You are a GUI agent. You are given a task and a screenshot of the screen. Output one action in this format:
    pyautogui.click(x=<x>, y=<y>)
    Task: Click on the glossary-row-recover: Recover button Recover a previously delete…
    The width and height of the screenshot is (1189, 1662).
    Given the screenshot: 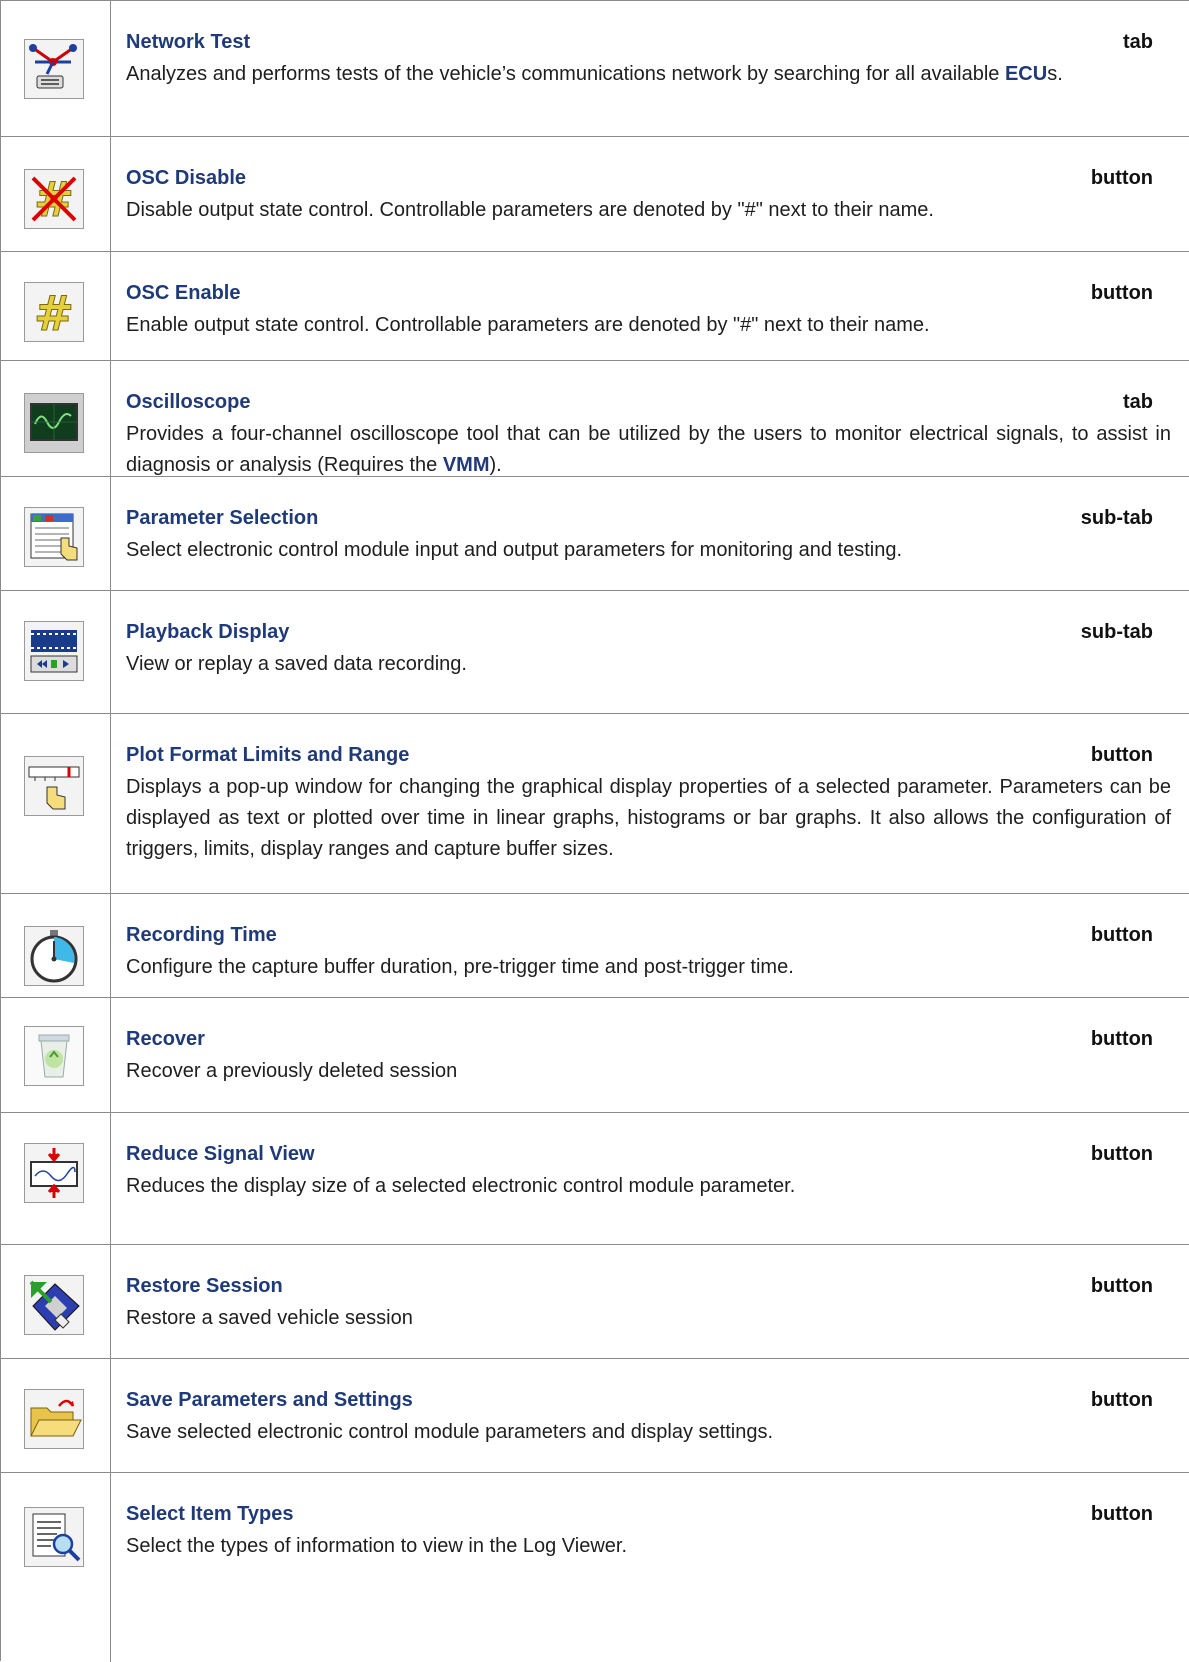 What is the action you would take?
    pyautogui.click(x=594, y=1055)
    